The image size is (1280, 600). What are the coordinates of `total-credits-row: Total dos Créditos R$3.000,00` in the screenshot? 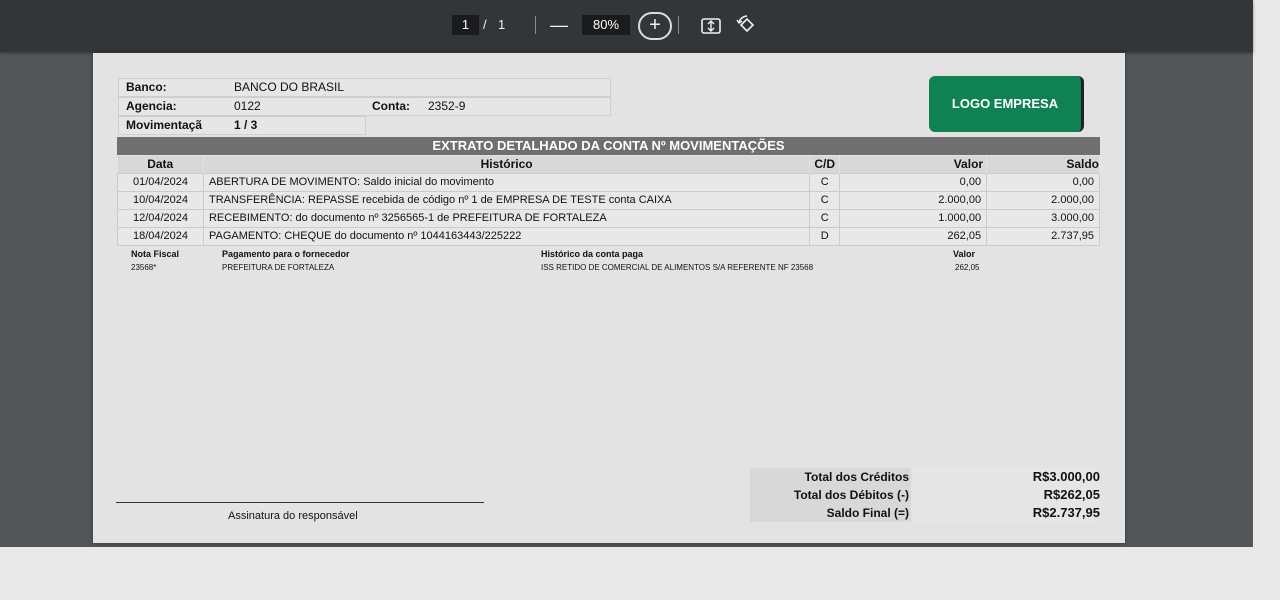 It's located at (925, 477).